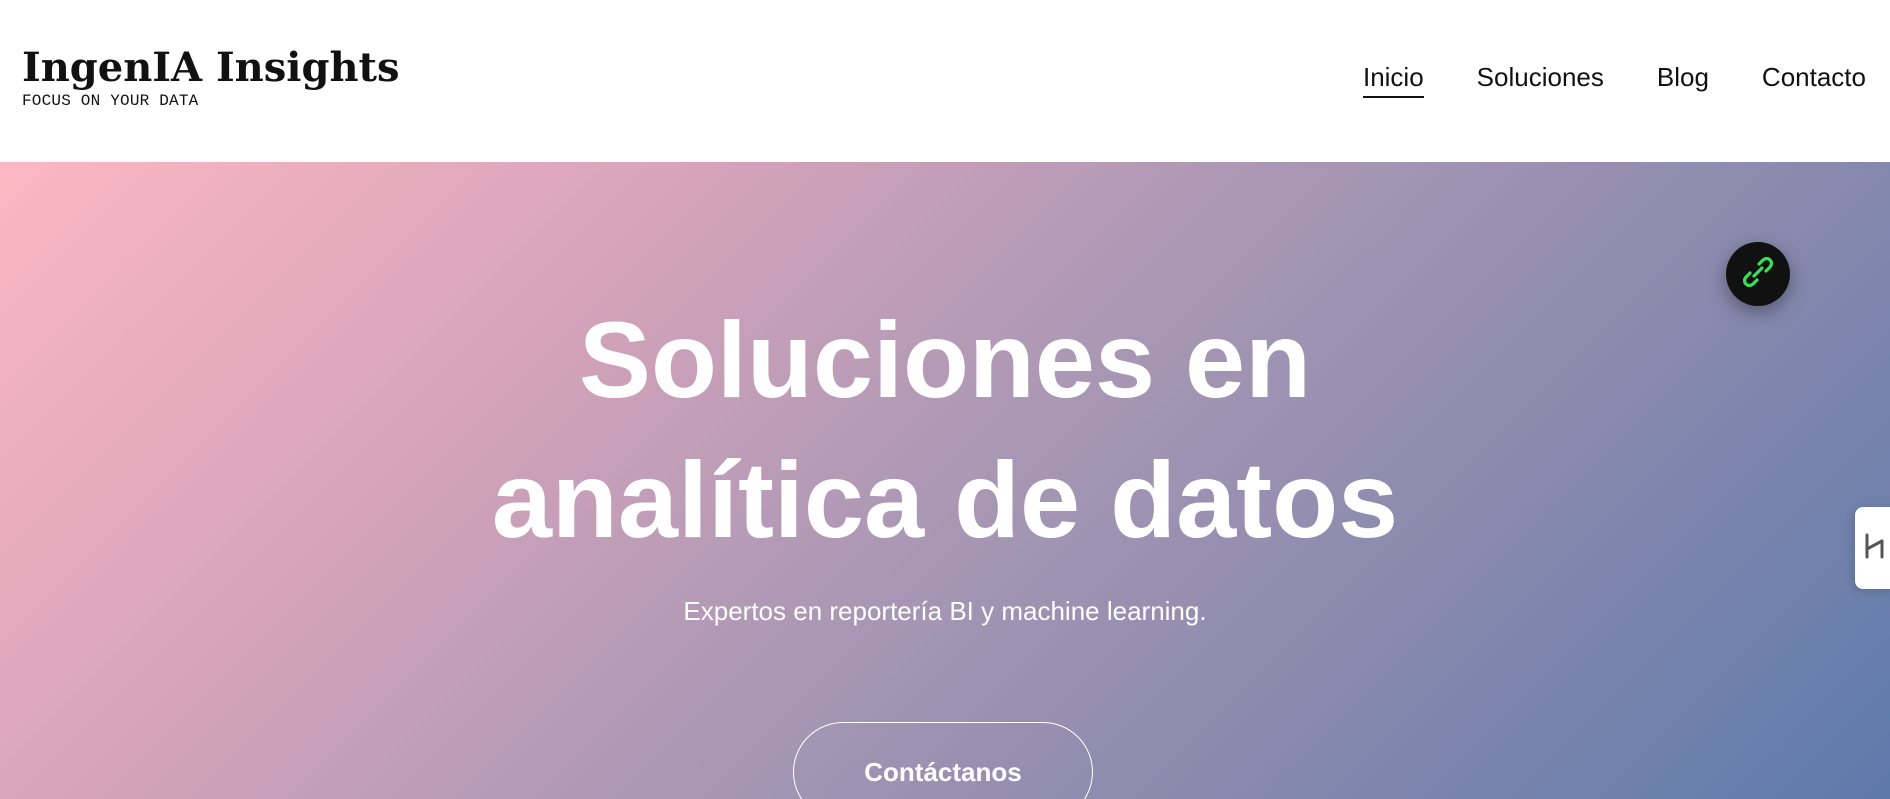 This screenshot has height=799, width=1890. I want to click on chat-widget-button, so click(1758, 274).